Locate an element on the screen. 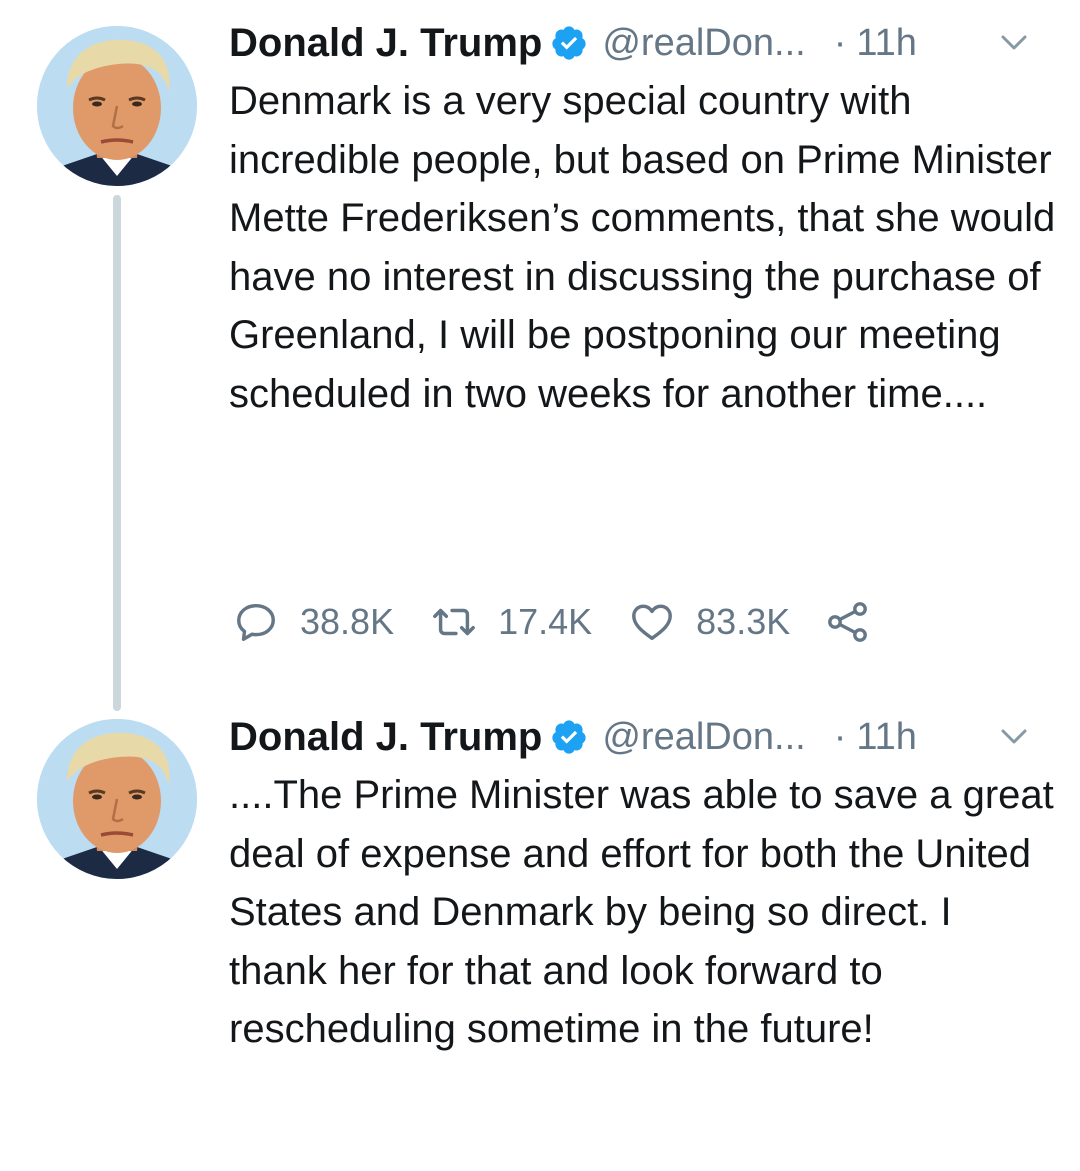 This screenshot has height=1171, width=1080. tweet-actions: 38.8K 17.4K 83.3K is located at coordinates (570, 622).